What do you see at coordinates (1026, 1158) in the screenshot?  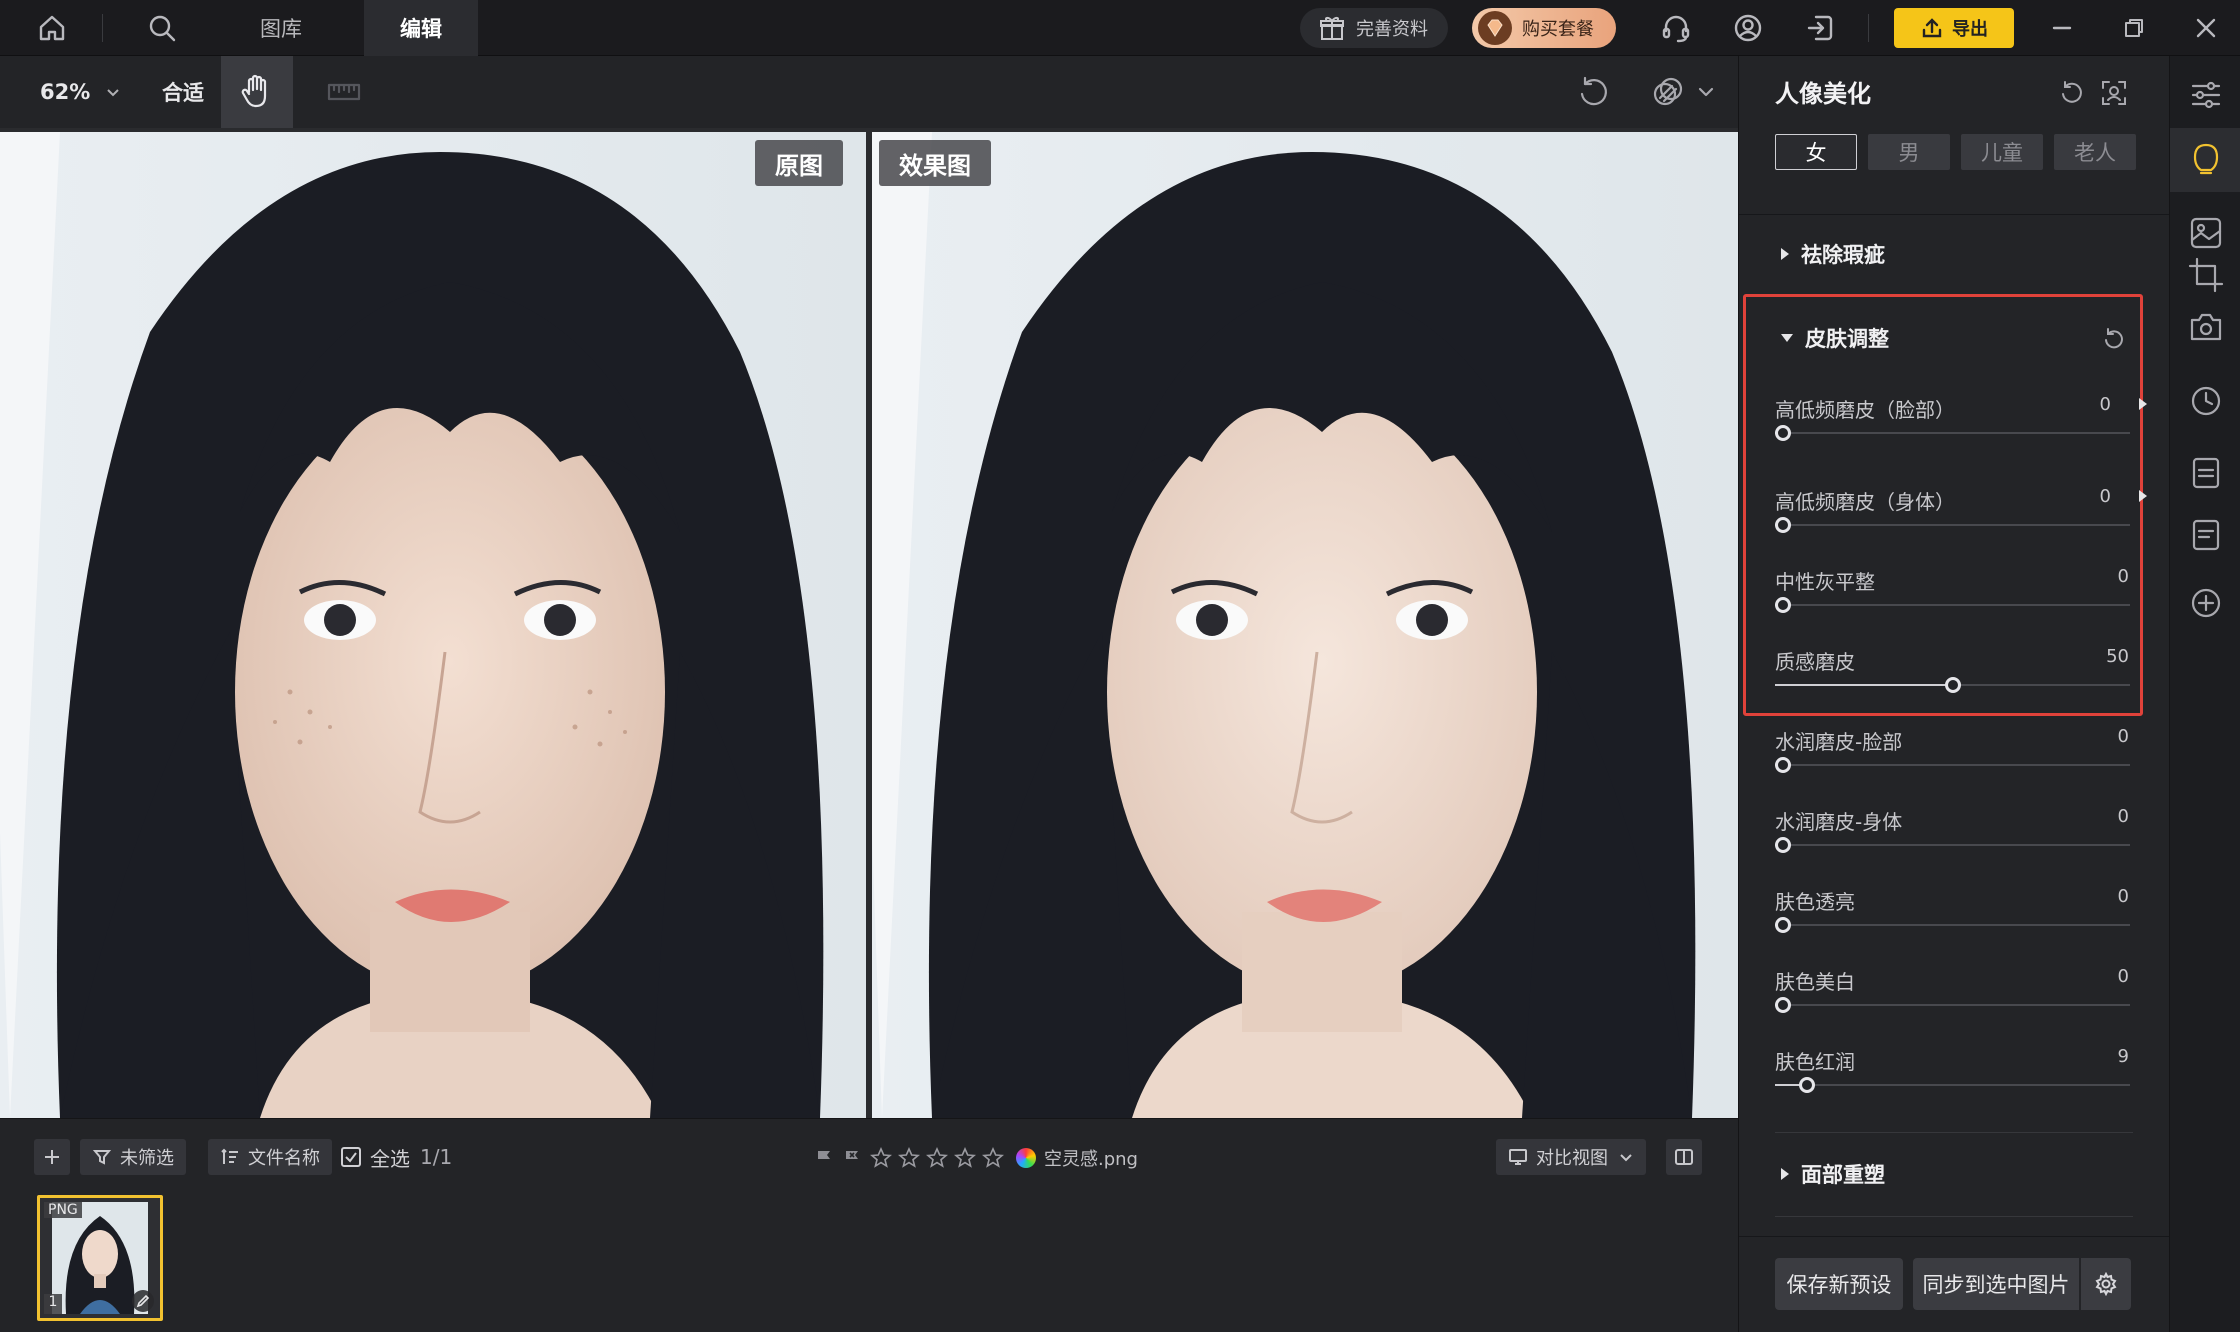 I see `color-label-icon` at bounding box center [1026, 1158].